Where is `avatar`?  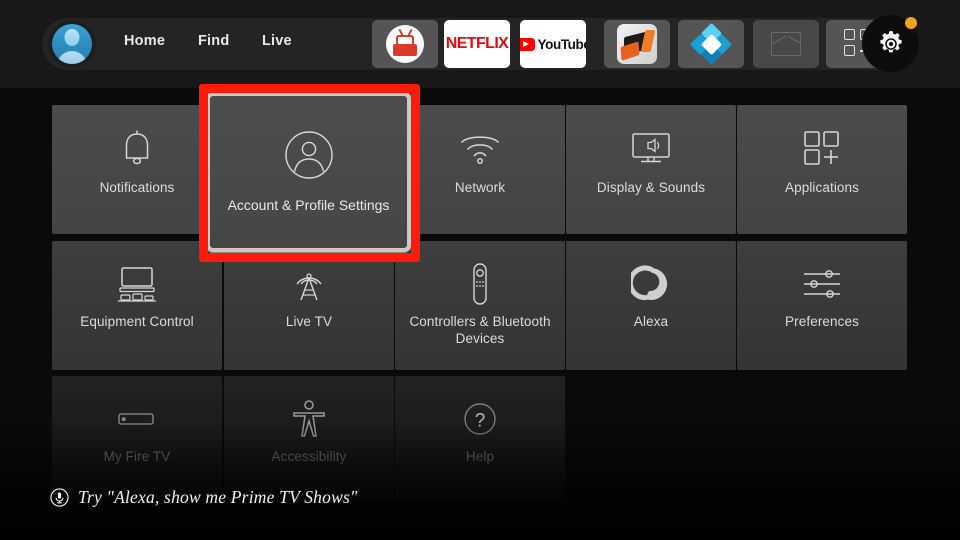
avatar is located at coordinates (72, 44).